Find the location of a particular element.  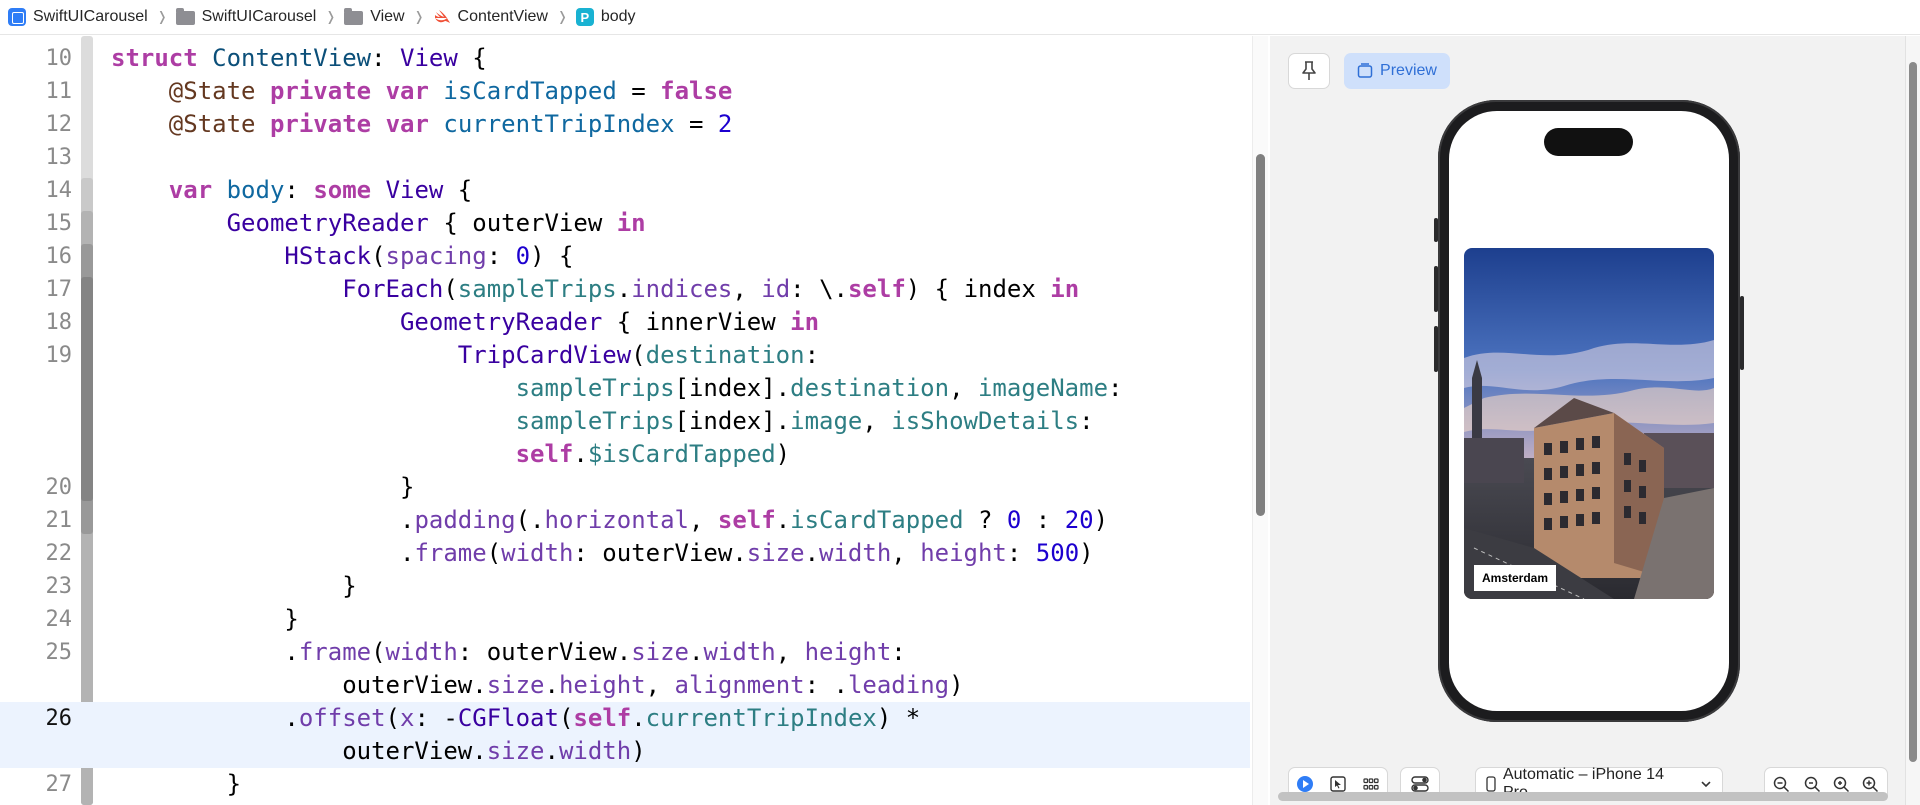

code-line: 13 is located at coordinates (625, 157).